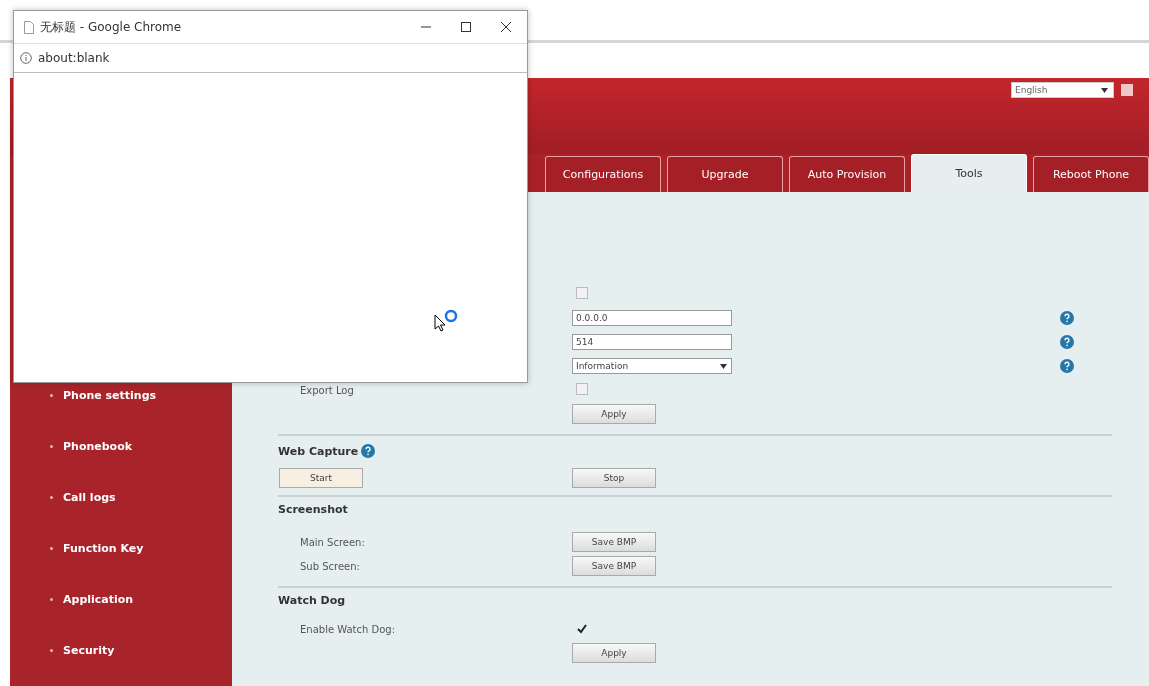 The height and width of the screenshot is (686, 1149). I want to click on tab: Upgrade, so click(725, 174).